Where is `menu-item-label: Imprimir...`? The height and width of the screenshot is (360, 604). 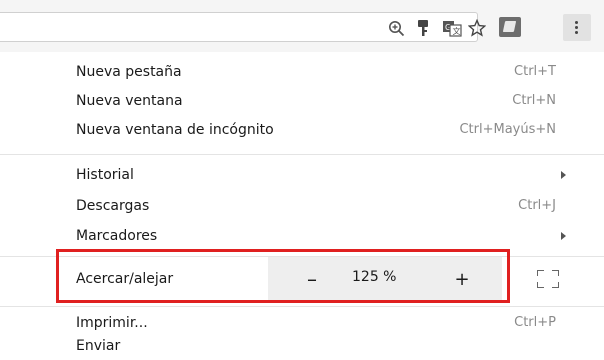 menu-item-label: Imprimir... is located at coordinates (112, 323).